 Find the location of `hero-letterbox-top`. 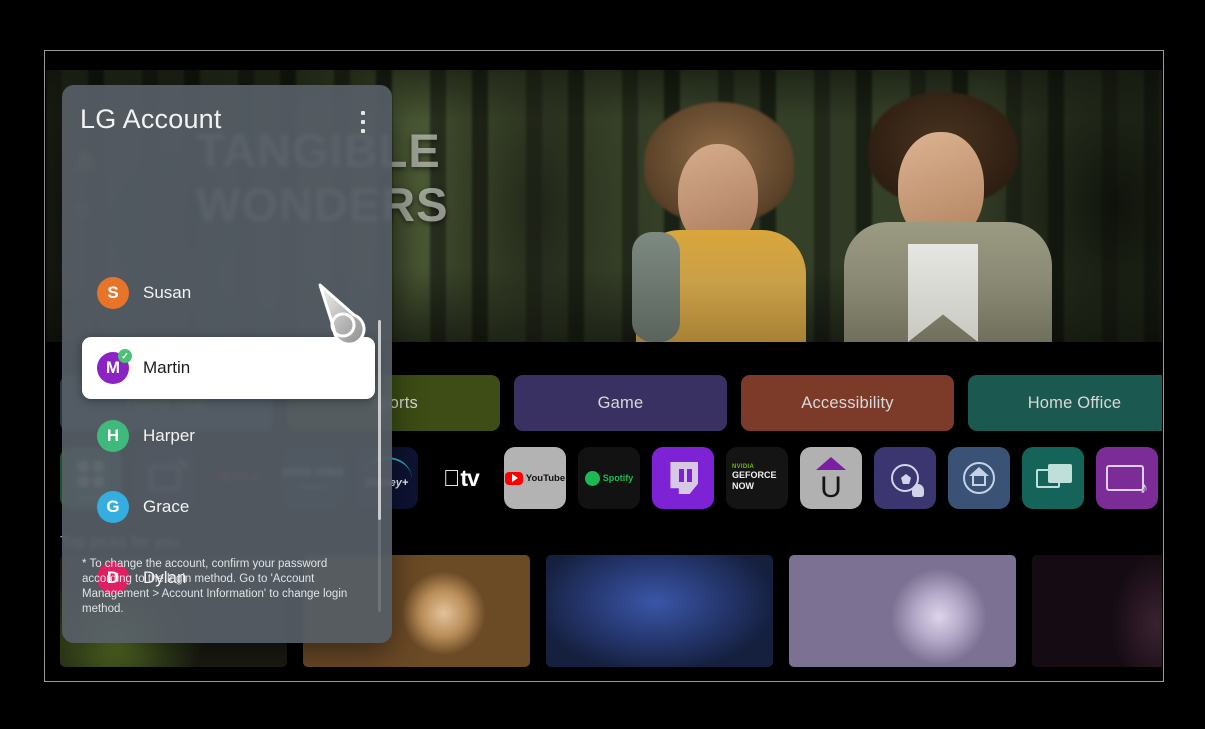

hero-letterbox-top is located at coordinates (604, 61).